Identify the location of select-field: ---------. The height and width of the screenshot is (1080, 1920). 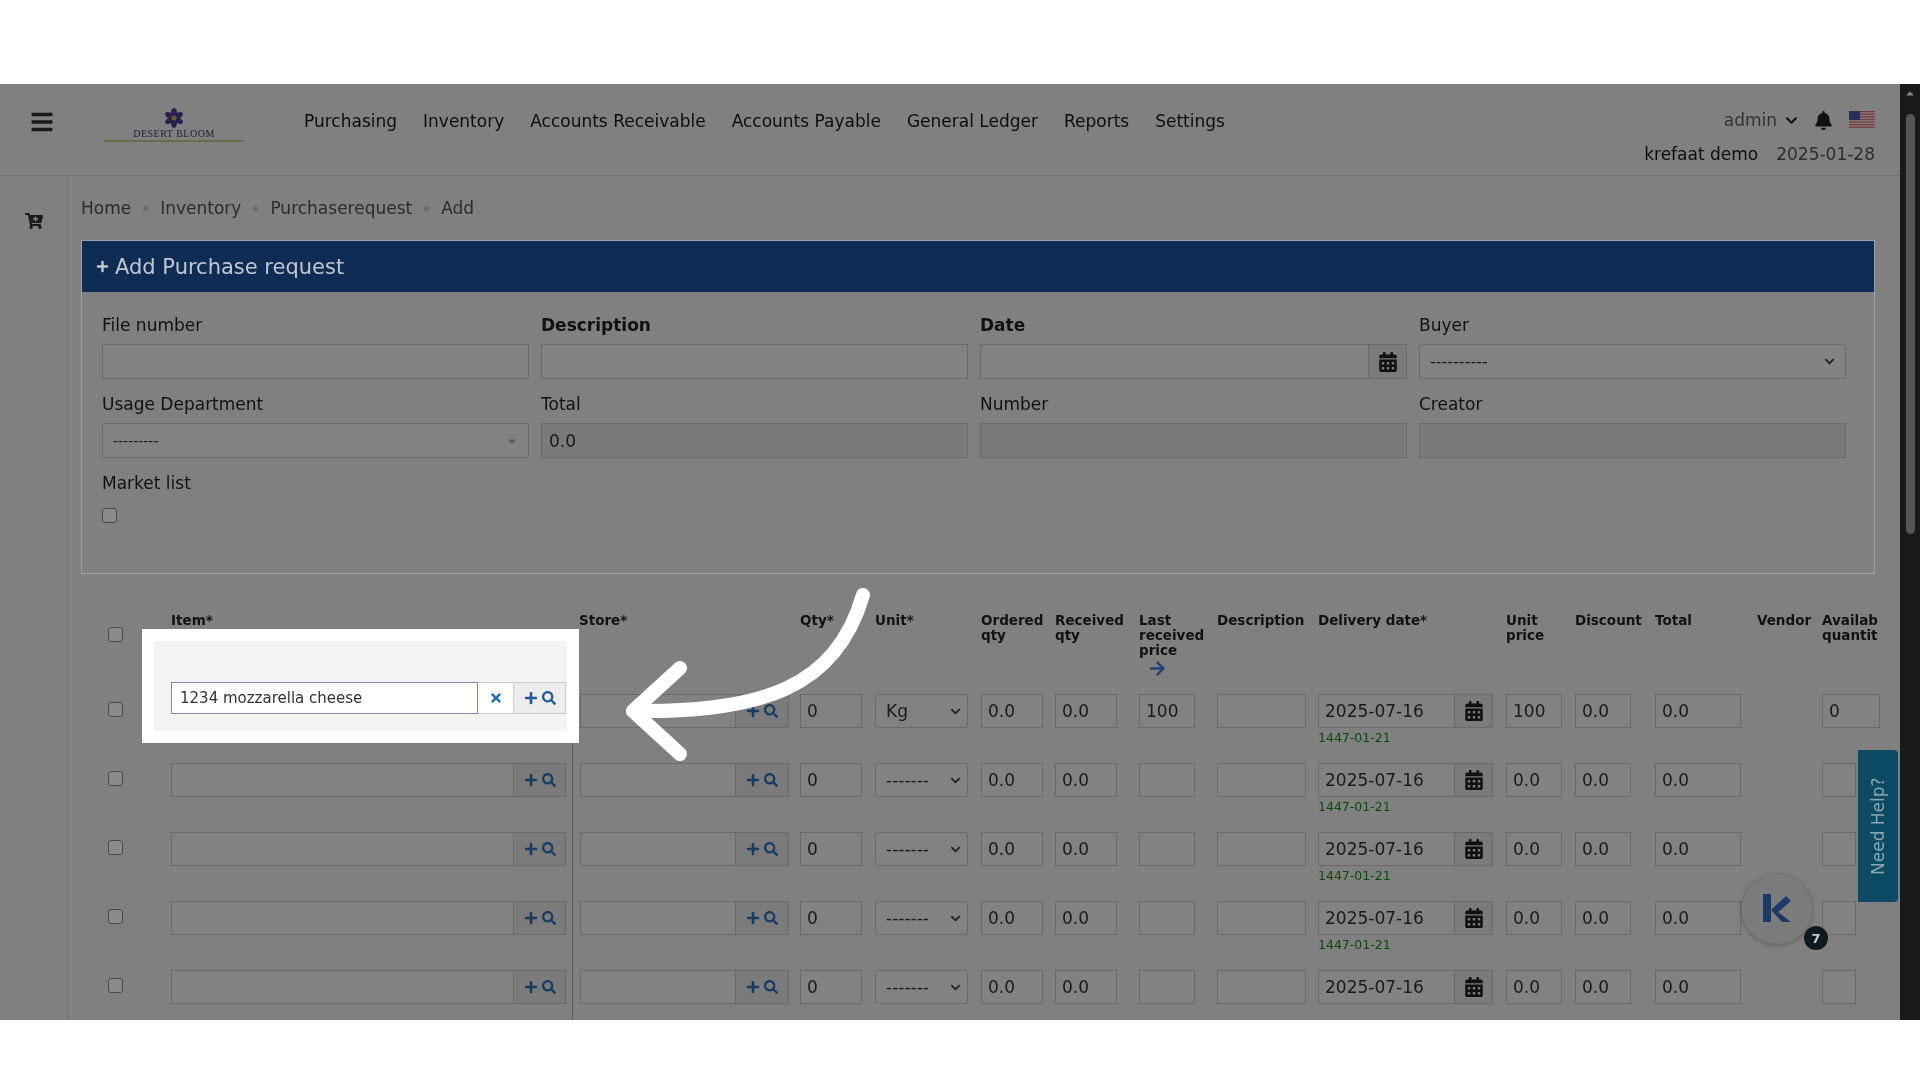
(315, 440).